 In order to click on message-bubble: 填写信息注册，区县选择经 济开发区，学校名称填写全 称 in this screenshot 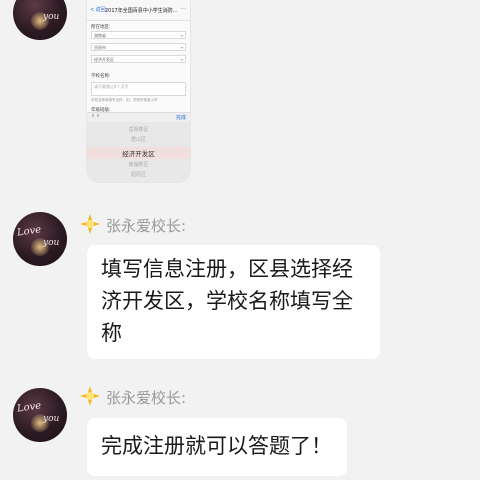, I will do `click(233, 302)`.